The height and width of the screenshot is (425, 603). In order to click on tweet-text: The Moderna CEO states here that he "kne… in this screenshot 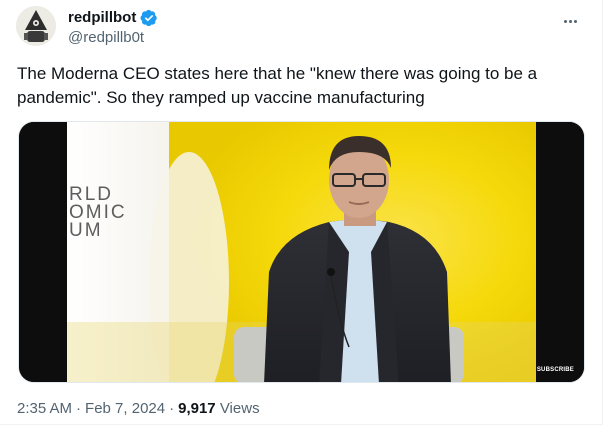, I will do `click(277, 85)`.